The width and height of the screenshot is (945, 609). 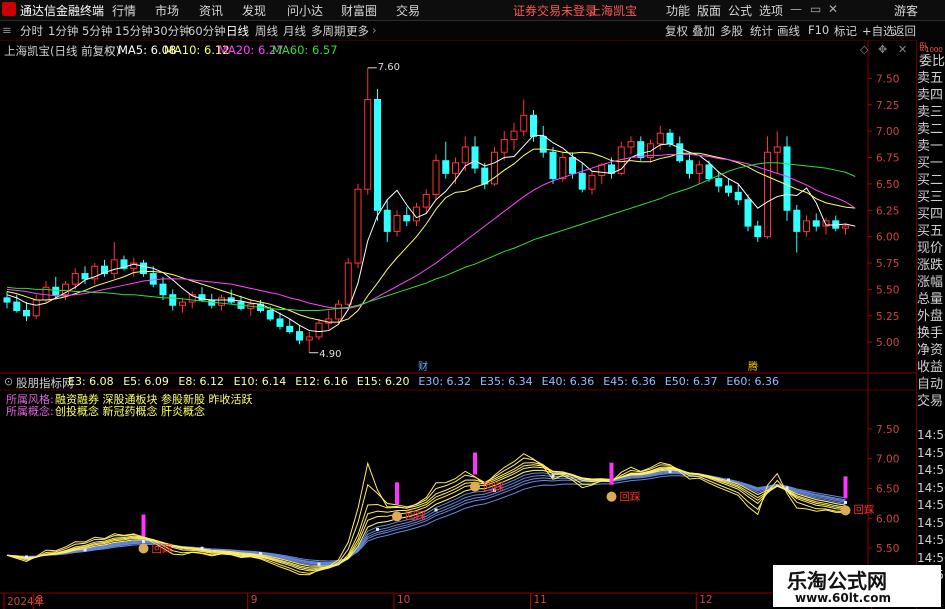 I want to click on login-status: 证券交易未登录, so click(x=555, y=10).